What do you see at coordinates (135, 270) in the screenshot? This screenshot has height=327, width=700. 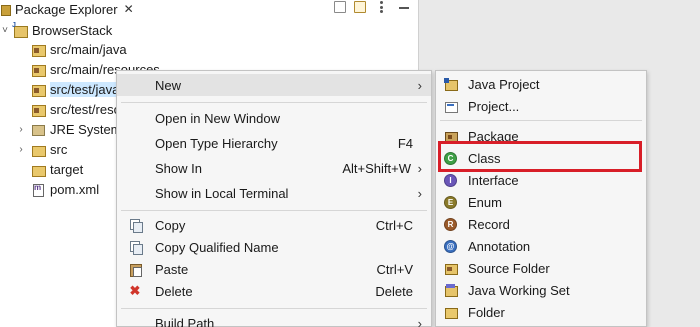 I see `paste-icon` at bounding box center [135, 270].